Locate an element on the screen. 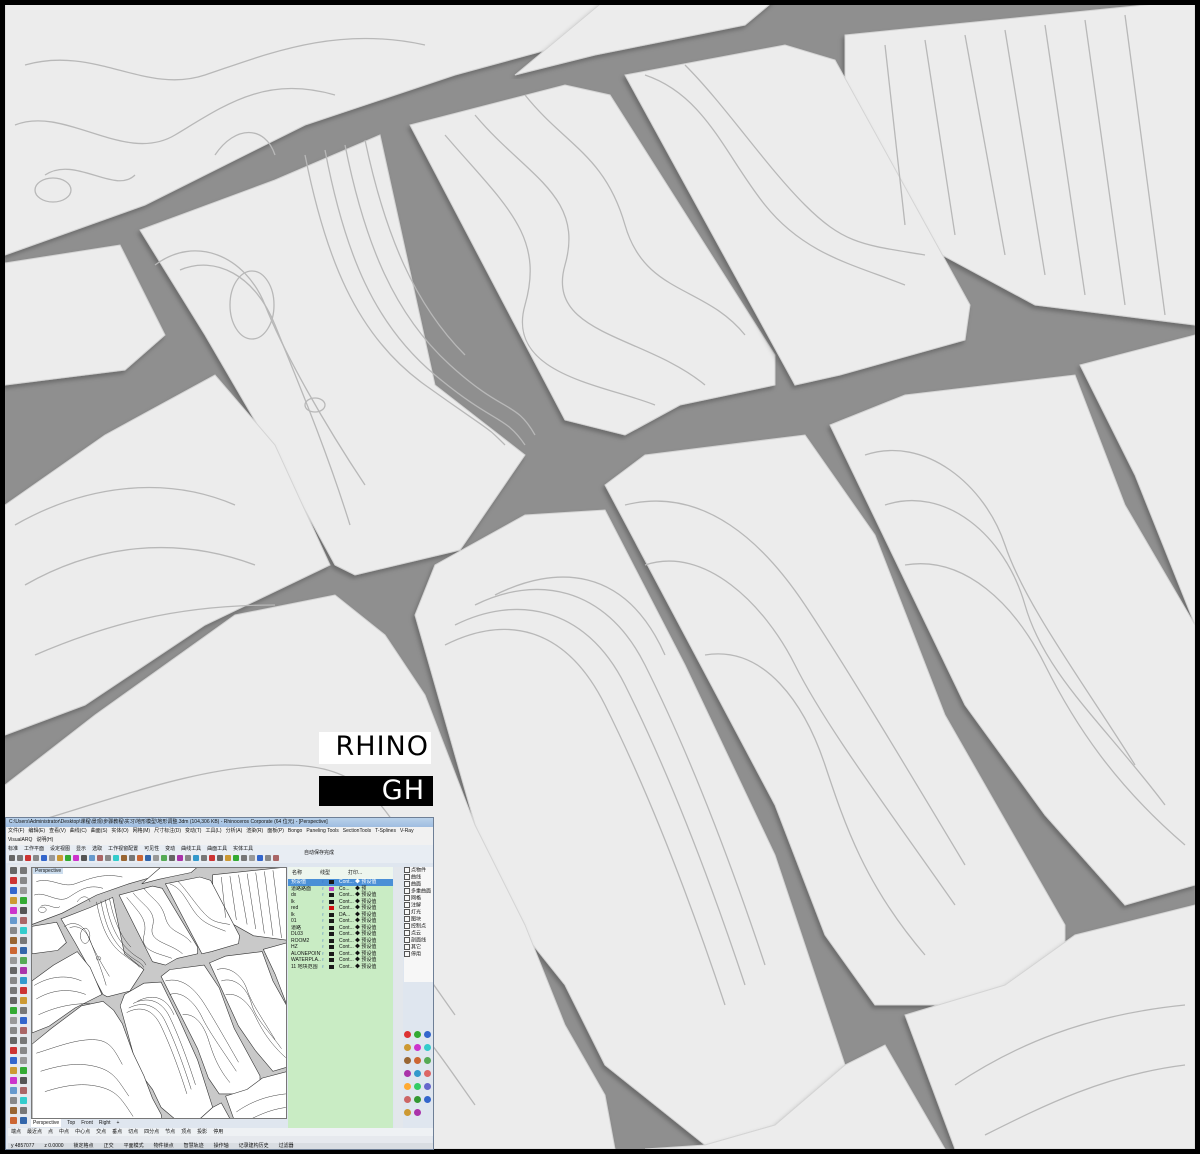 Image resolution: width=1200 pixels, height=1154 pixels. display-filter-checkbox: 点物件 is located at coordinates (418, 870).